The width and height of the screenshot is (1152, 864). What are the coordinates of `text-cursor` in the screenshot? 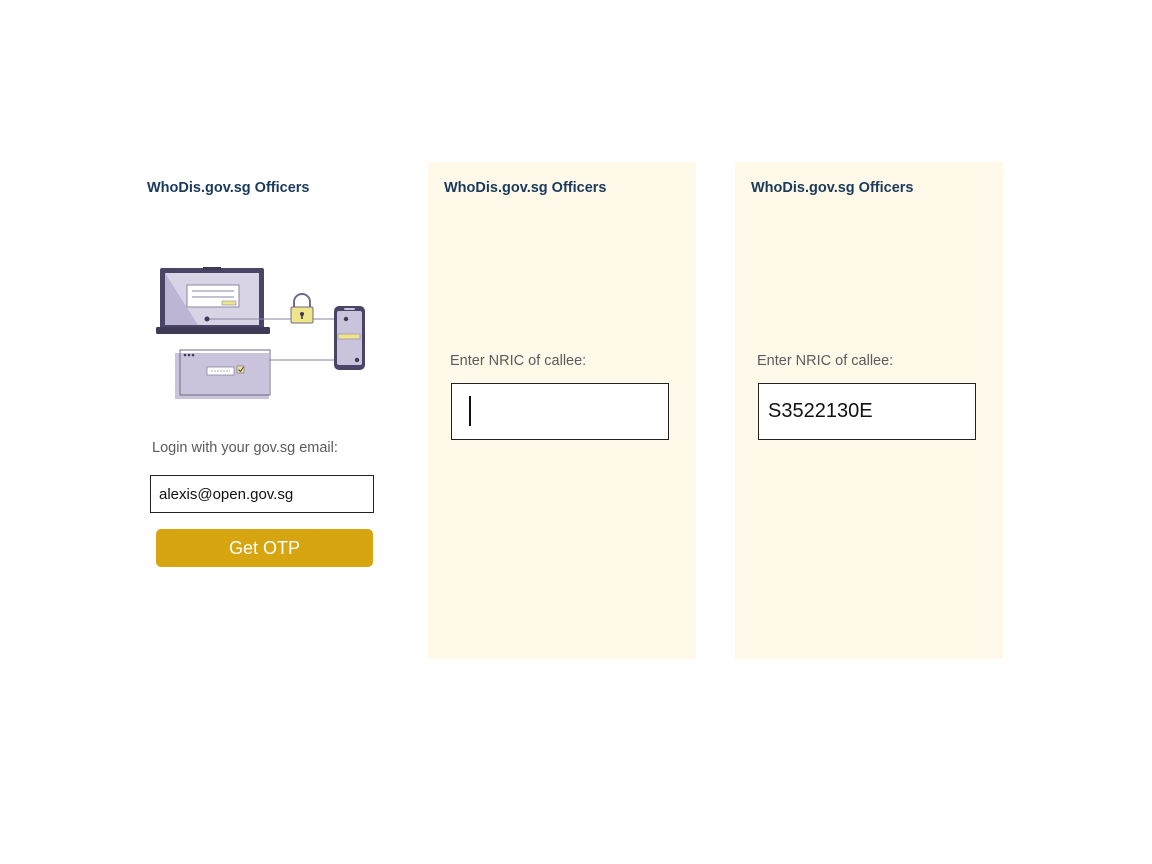 It's located at (470, 411).